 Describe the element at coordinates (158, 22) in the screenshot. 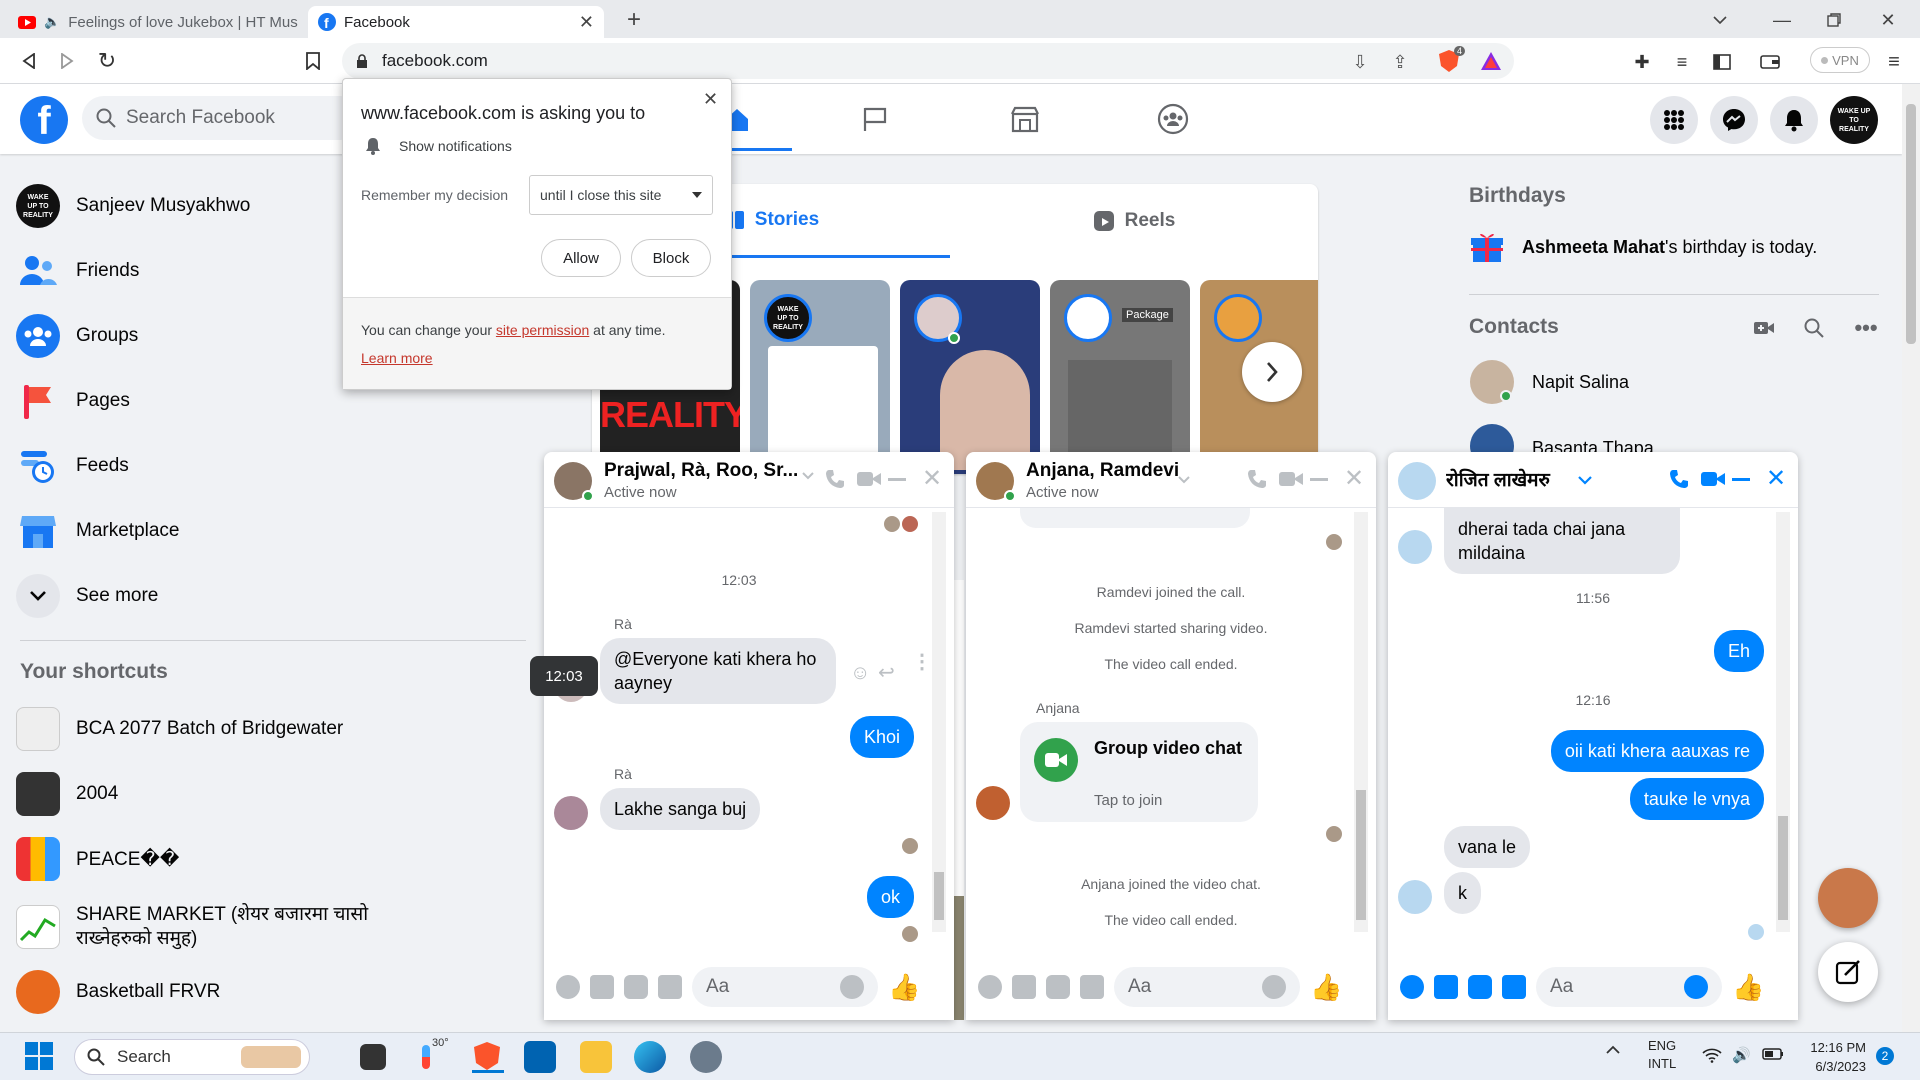

I see `tab-youtube: 🔈 Feelings of love Jukebox | HT Musi` at that location.